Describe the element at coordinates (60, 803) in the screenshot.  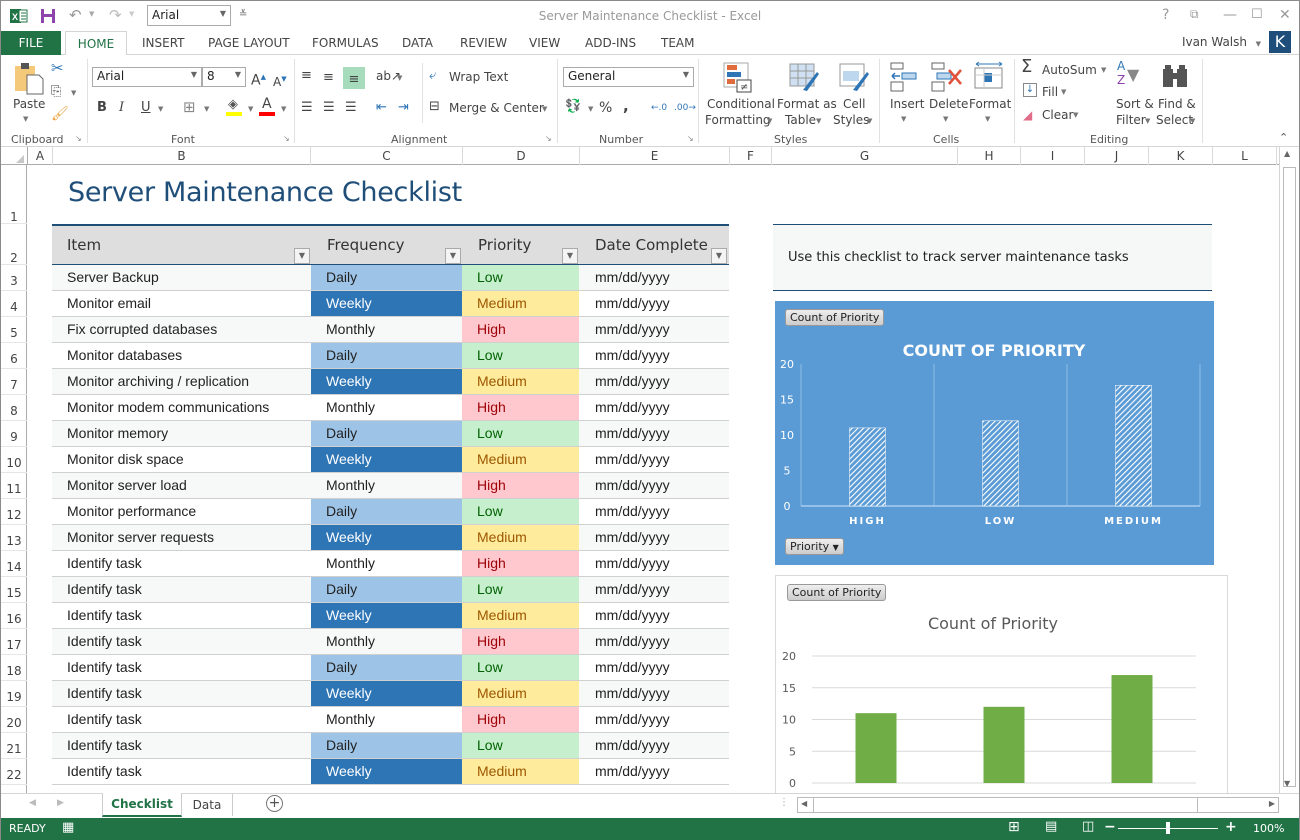
I see `next-sheet-icon: ▶` at that location.